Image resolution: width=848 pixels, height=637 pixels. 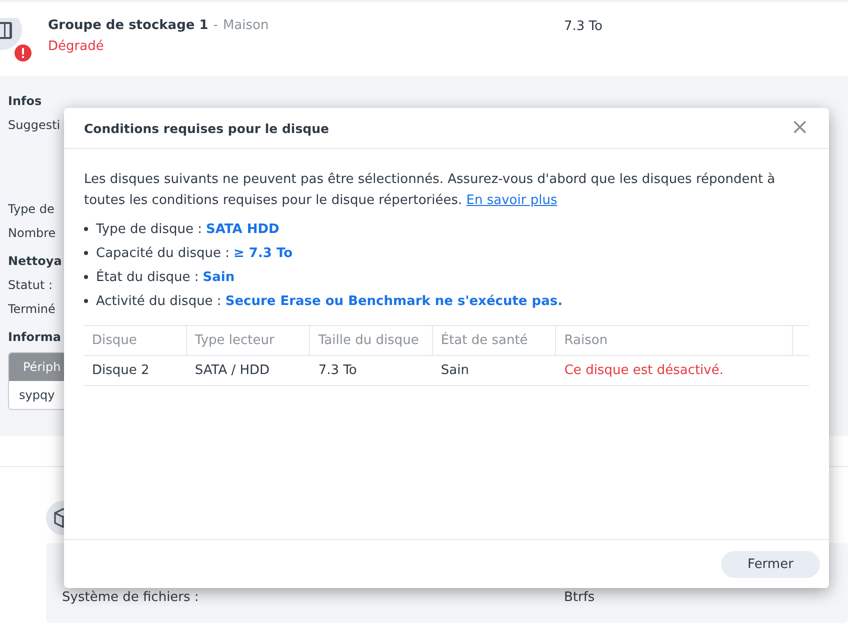 What do you see at coordinates (232, 371) in the screenshot?
I see `table-cell-text: SATA / HDD` at bounding box center [232, 371].